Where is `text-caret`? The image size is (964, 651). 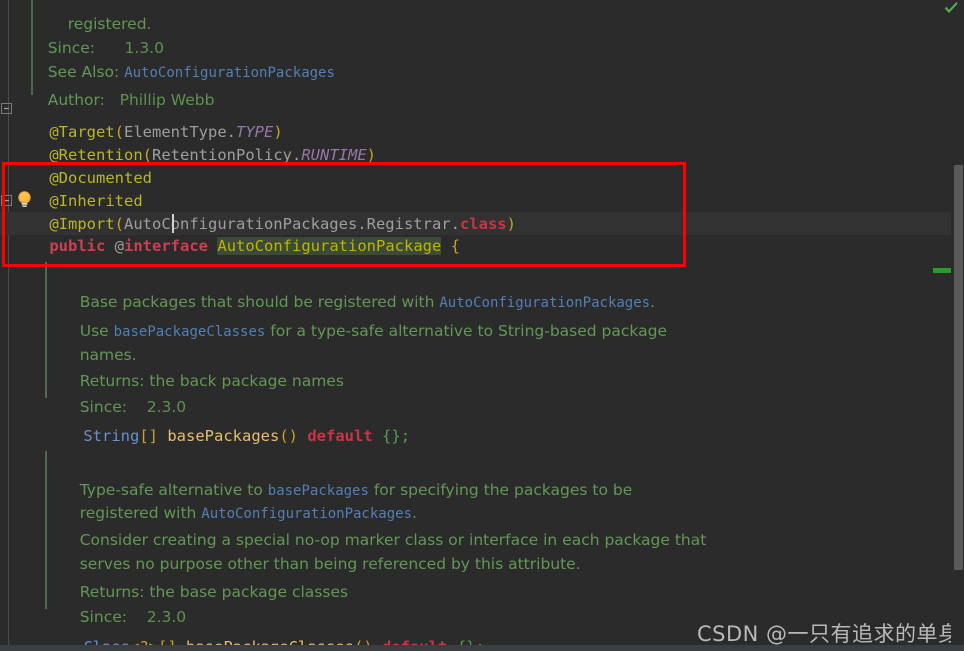
text-caret is located at coordinates (173, 223).